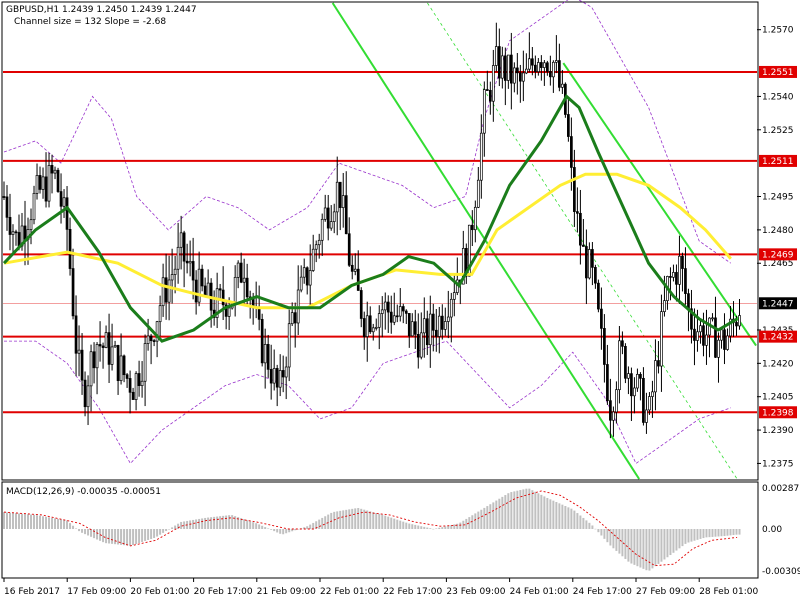 The height and width of the screenshot is (600, 800). Describe the element at coordinates (778, 73) in the screenshot. I see `level-label-1.2551: 1.2551` at that location.